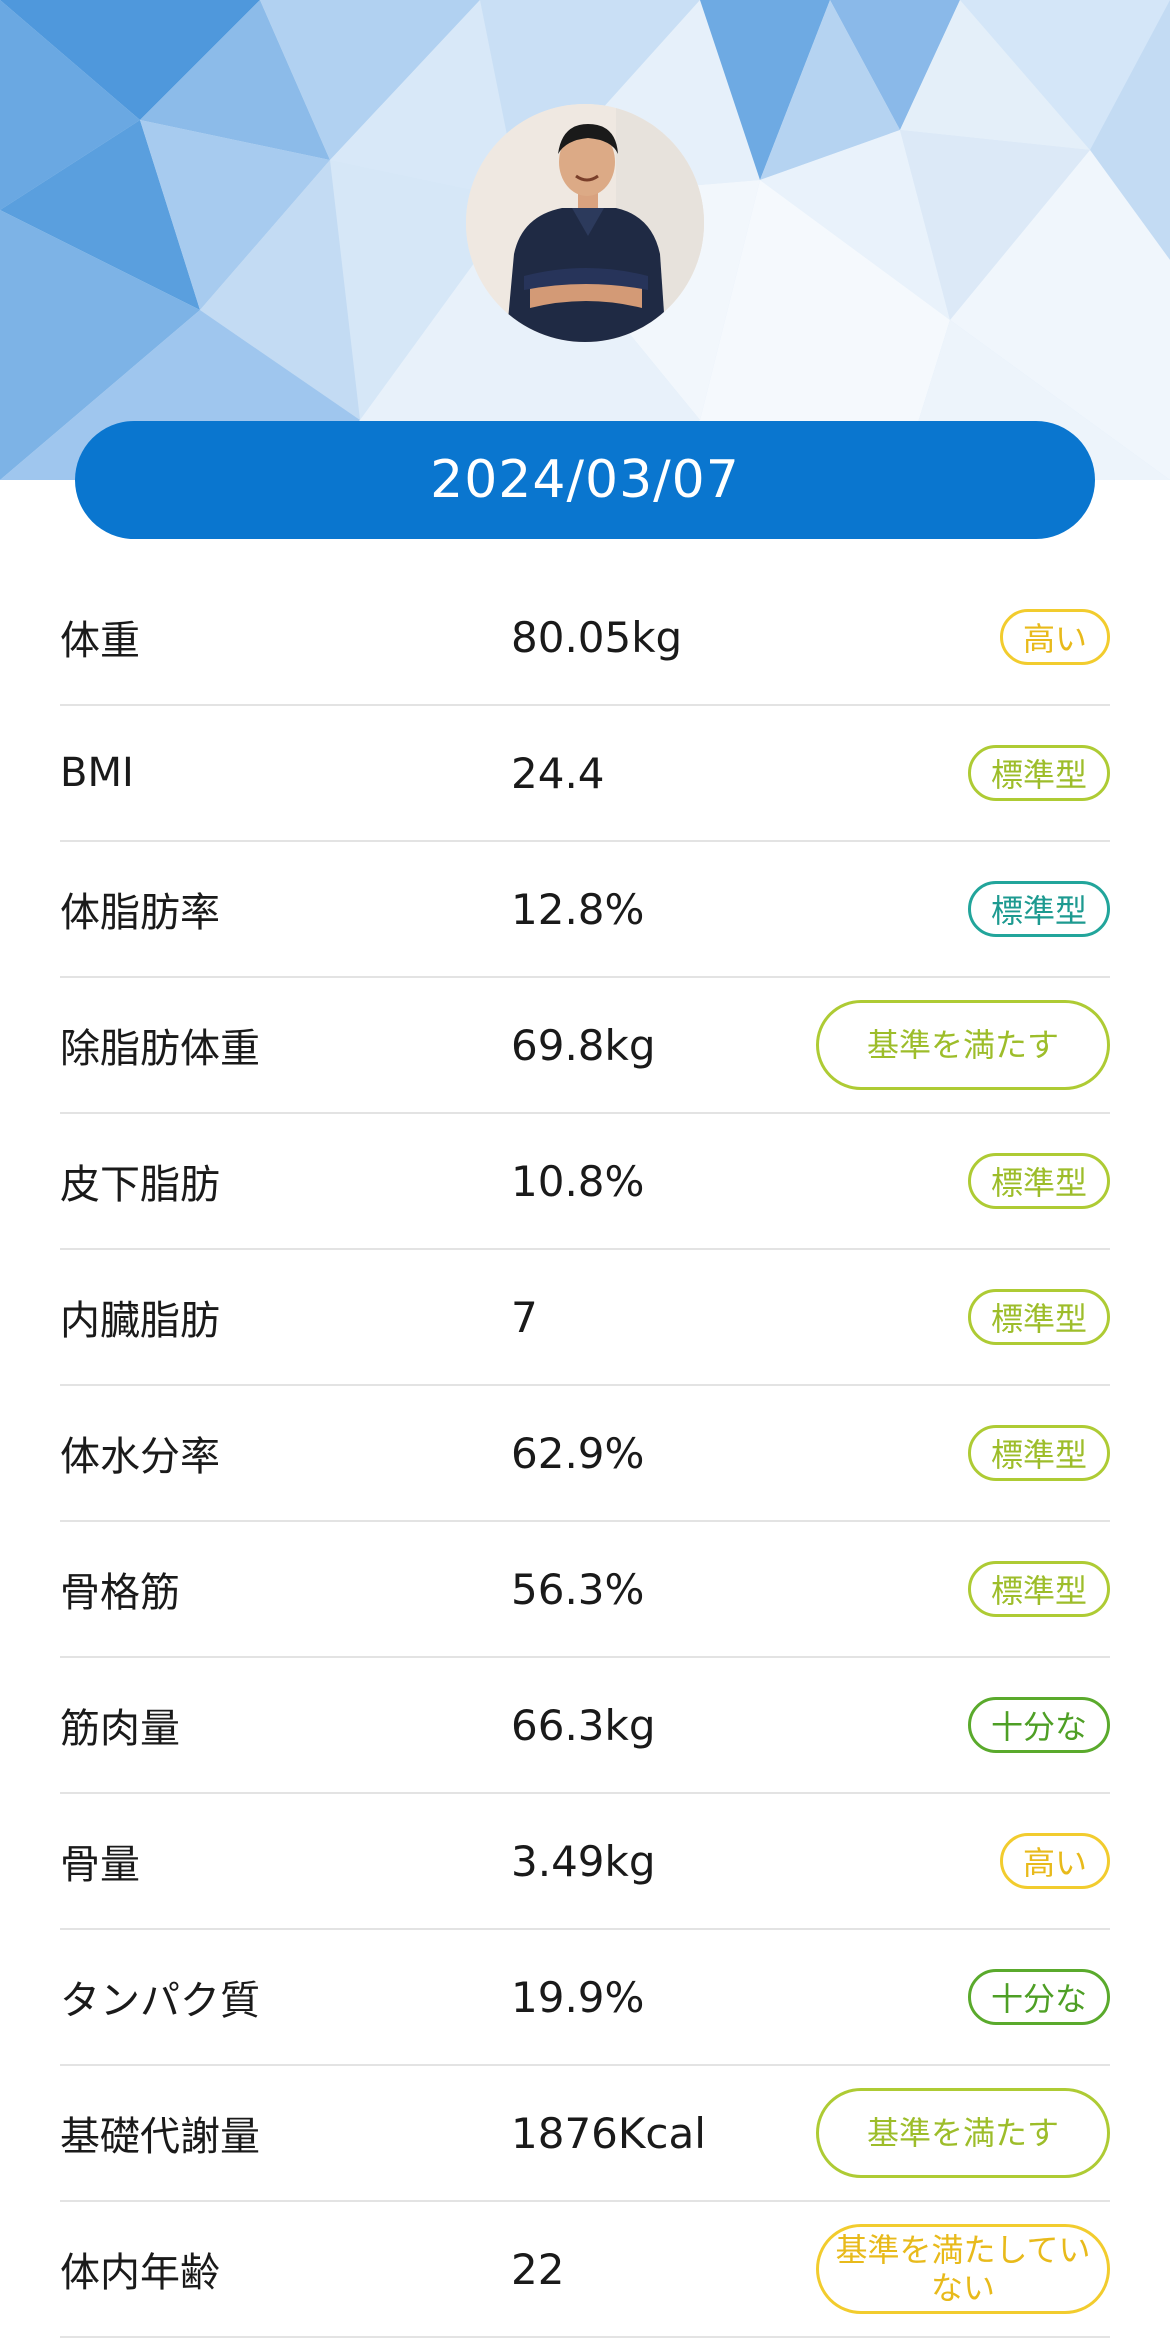 The width and height of the screenshot is (1170, 2346). I want to click on metric-row-body-fat: 体脂肪率 12.8% 標準型, so click(585, 910).